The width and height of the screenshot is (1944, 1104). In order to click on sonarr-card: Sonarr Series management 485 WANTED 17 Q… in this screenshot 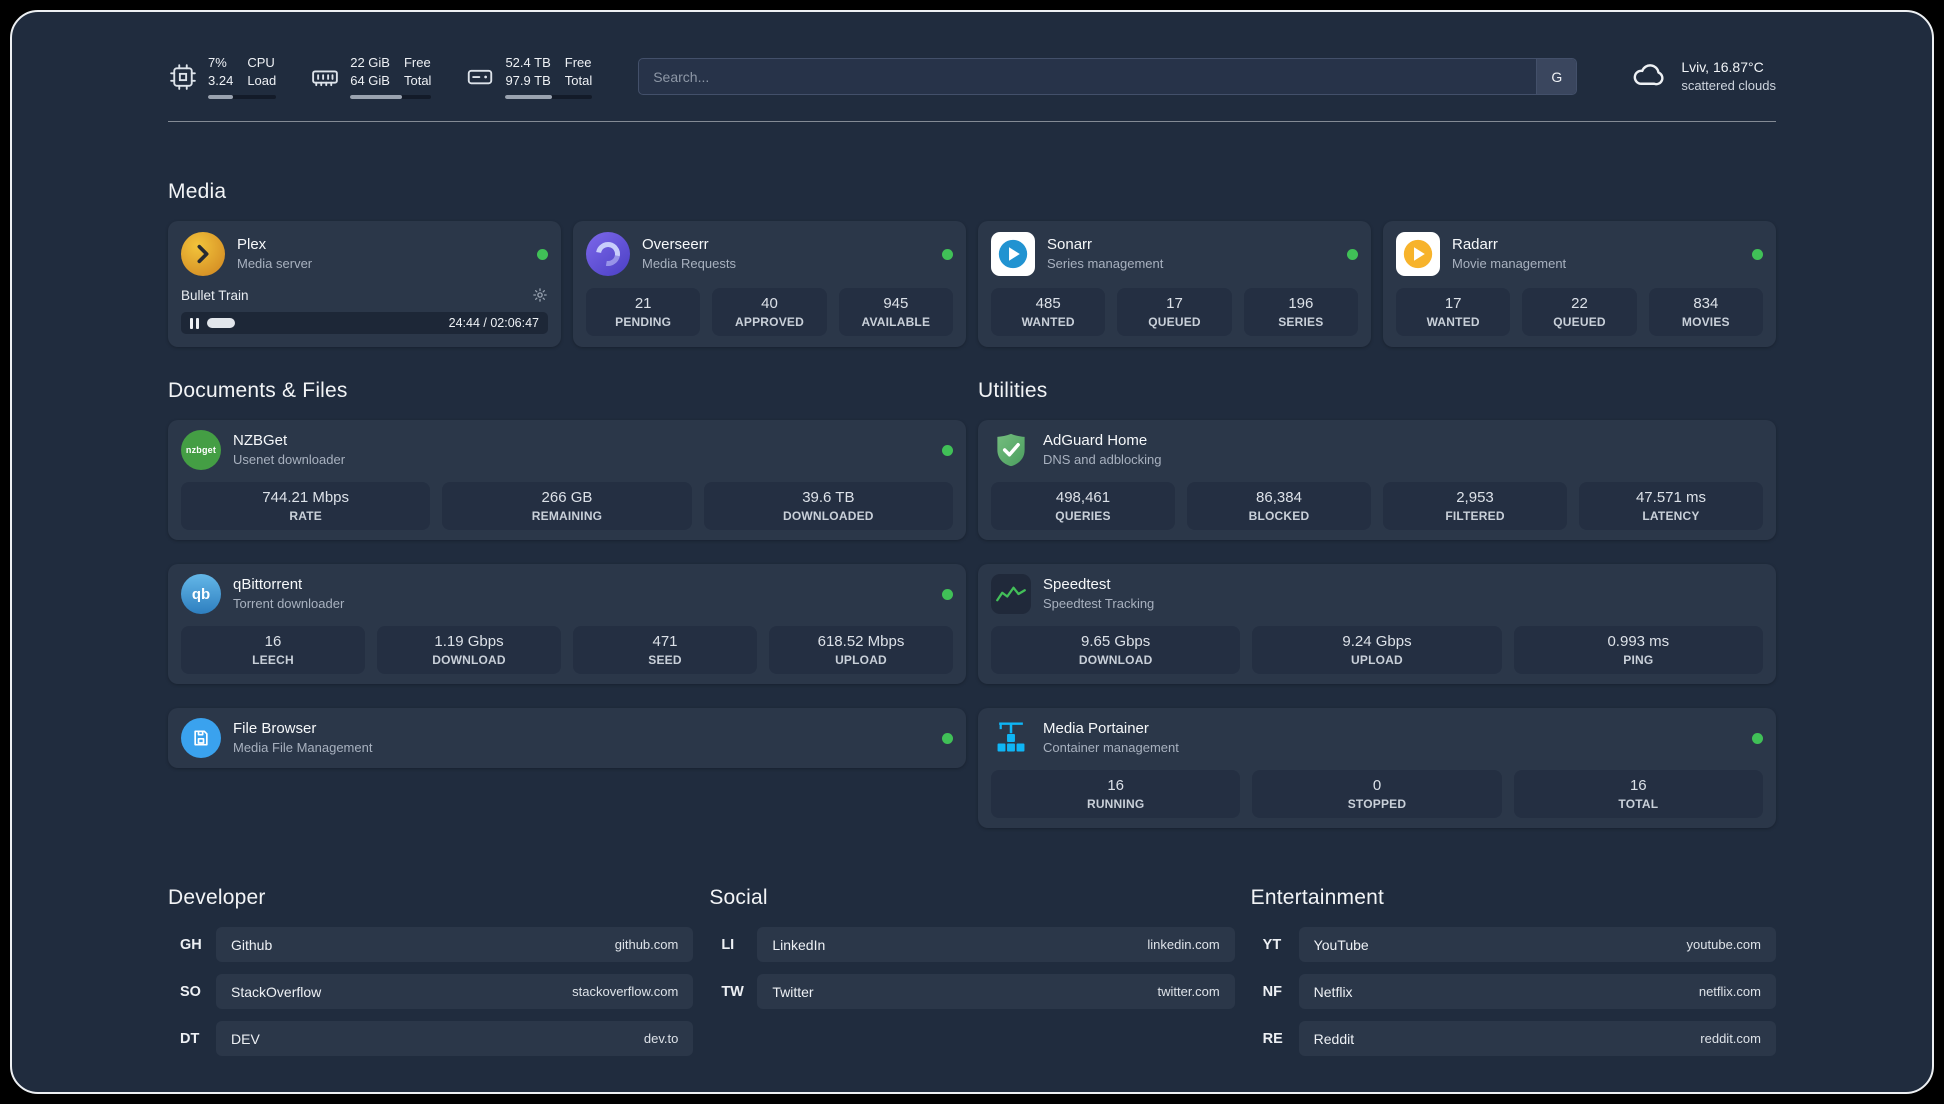, I will do `click(1174, 284)`.